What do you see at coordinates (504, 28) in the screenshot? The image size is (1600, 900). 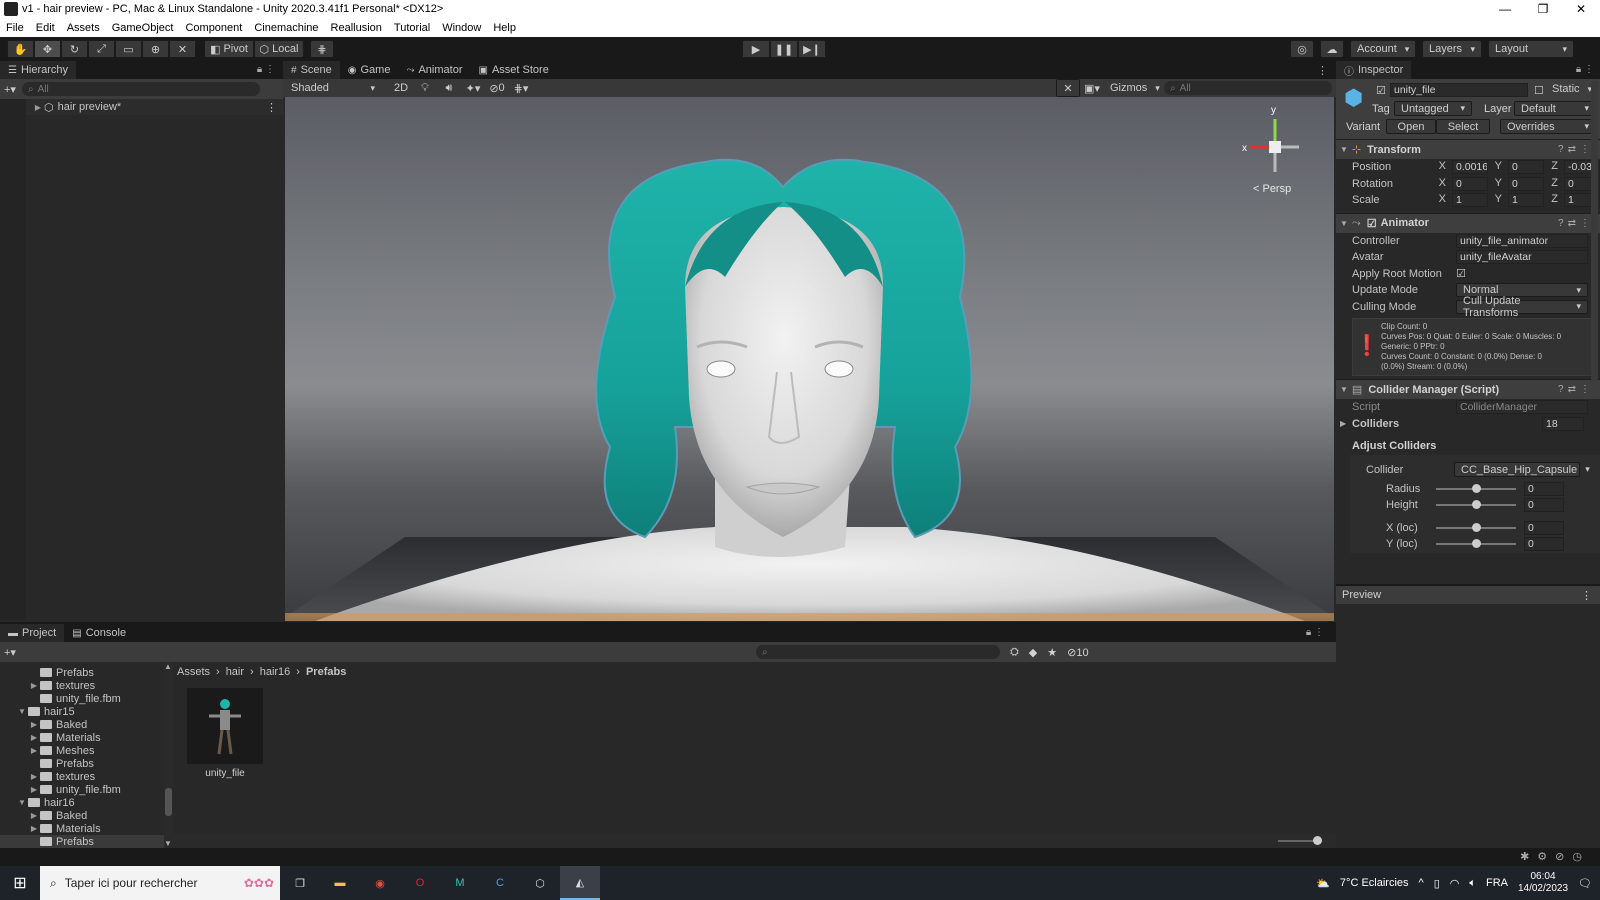 I see `menu-help: Help` at bounding box center [504, 28].